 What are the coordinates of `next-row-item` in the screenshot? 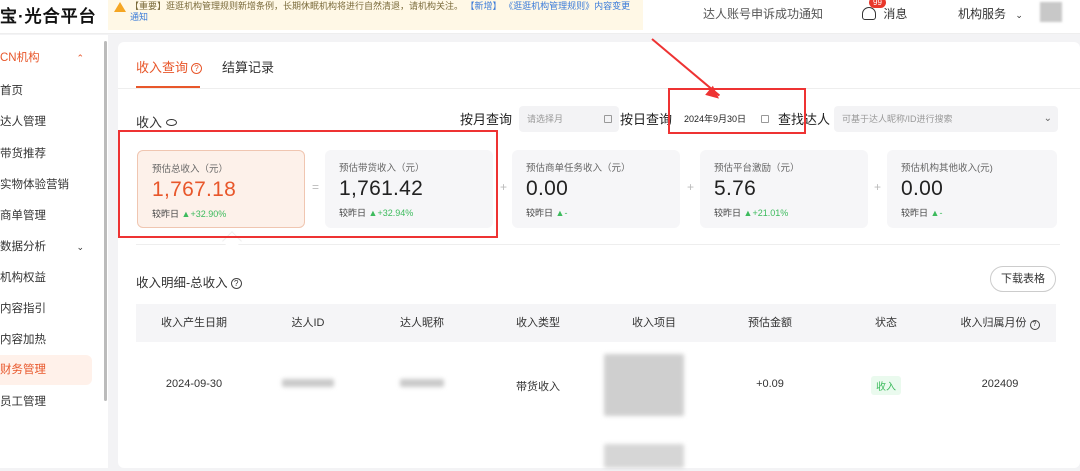 It's located at (644, 456).